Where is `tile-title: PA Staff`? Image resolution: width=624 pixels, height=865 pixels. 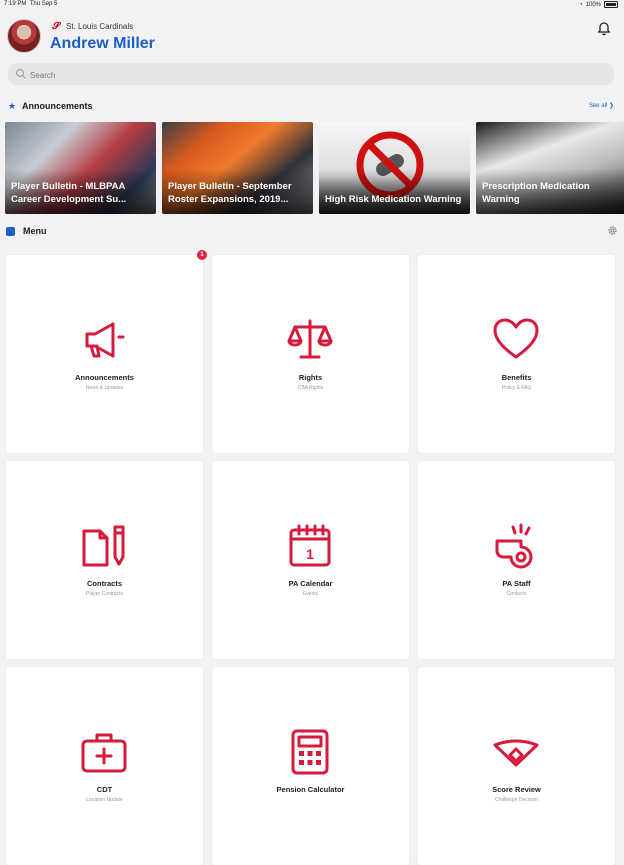
tile-title: PA Staff is located at coordinates (516, 583).